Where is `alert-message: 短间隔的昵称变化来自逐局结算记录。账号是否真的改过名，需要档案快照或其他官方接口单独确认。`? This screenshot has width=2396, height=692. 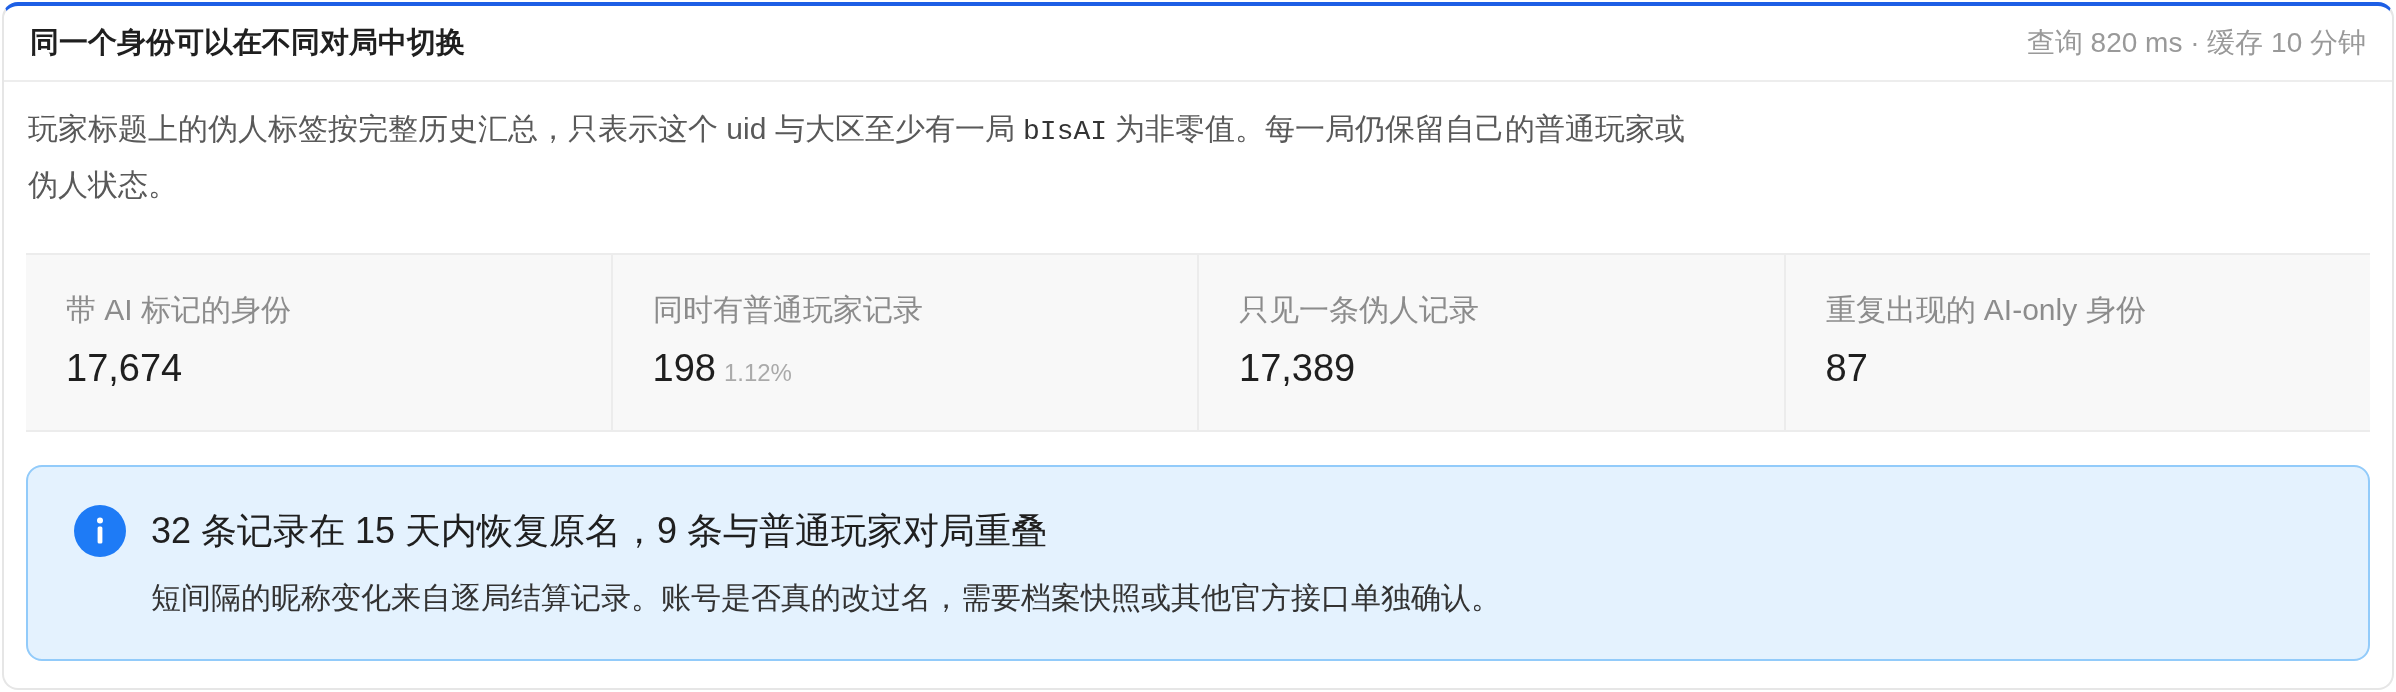
alert-message: 短间隔的昵称变化来自逐局结算记录。账号是否真的改过名，需要档案快照或其他官方接口单独确认。 is located at coordinates (826, 598).